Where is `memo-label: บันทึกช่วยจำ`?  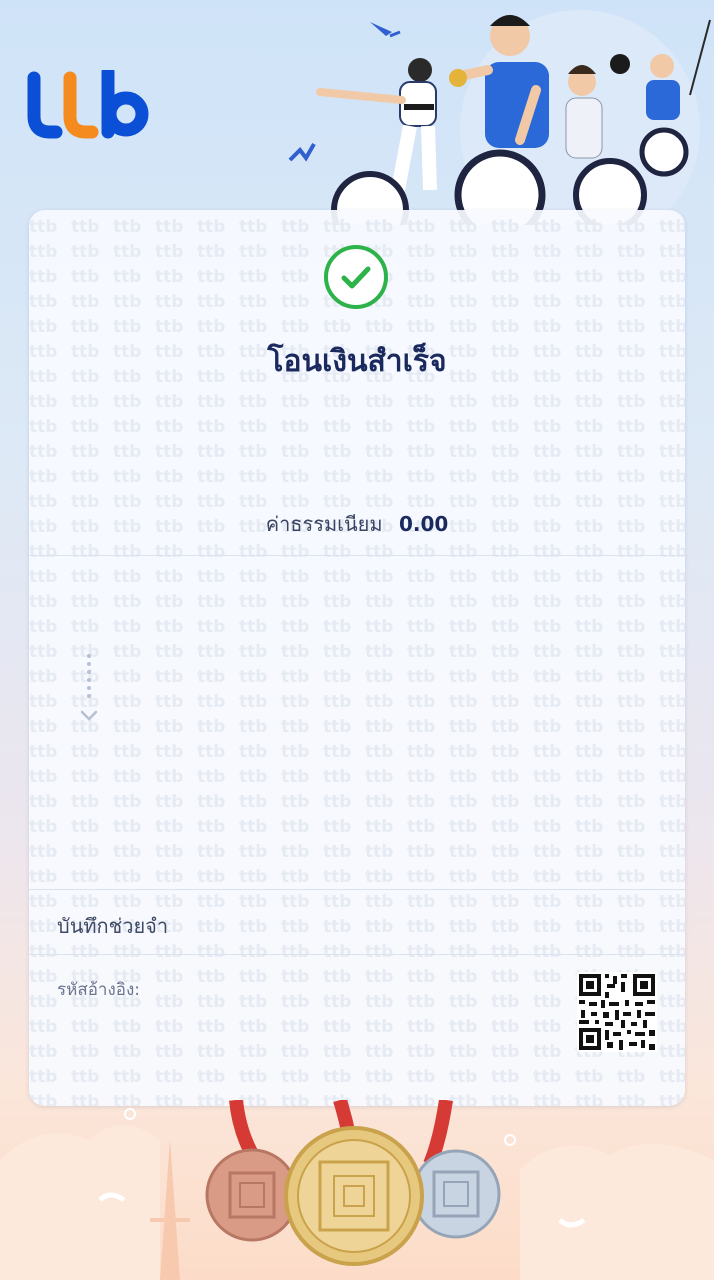
memo-label: บันทึกช่วยจำ is located at coordinates (113, 926).